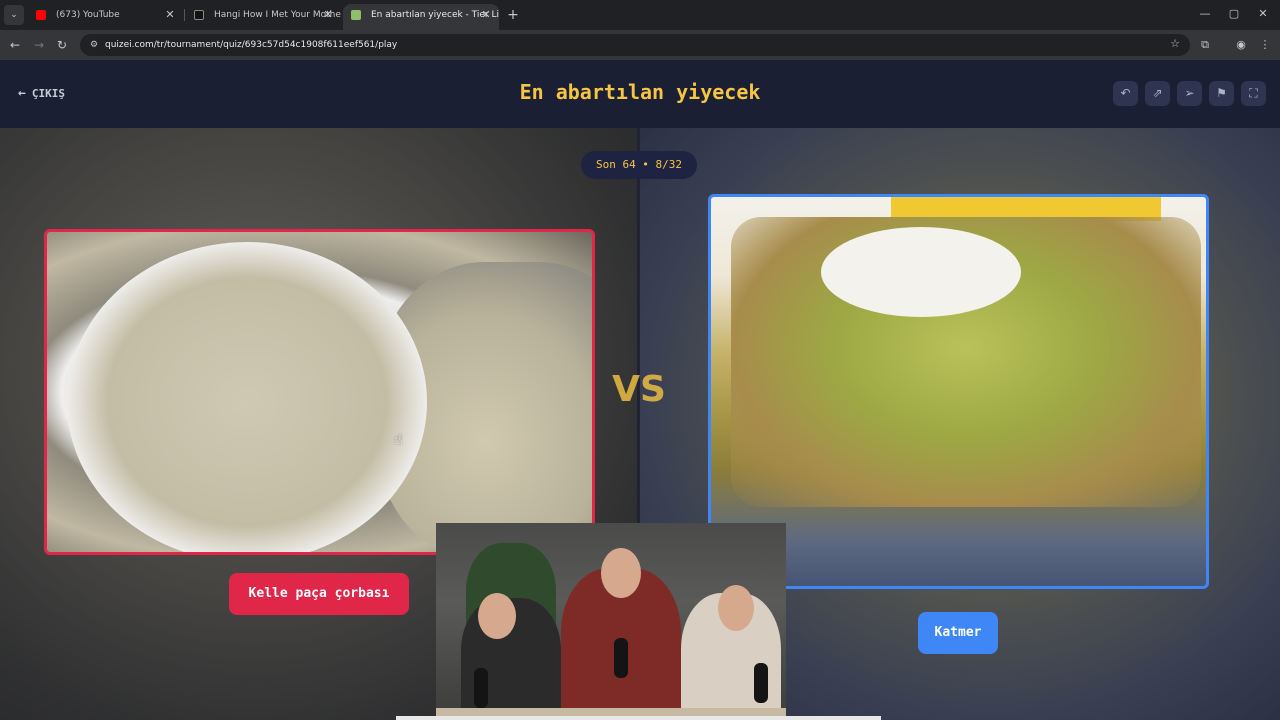 This screenshot has width=1280, height=720. What do you see at coordinates (199, 15) in the screenshot?
I see `site-favicon-icon` at bounding box center [199, 15].